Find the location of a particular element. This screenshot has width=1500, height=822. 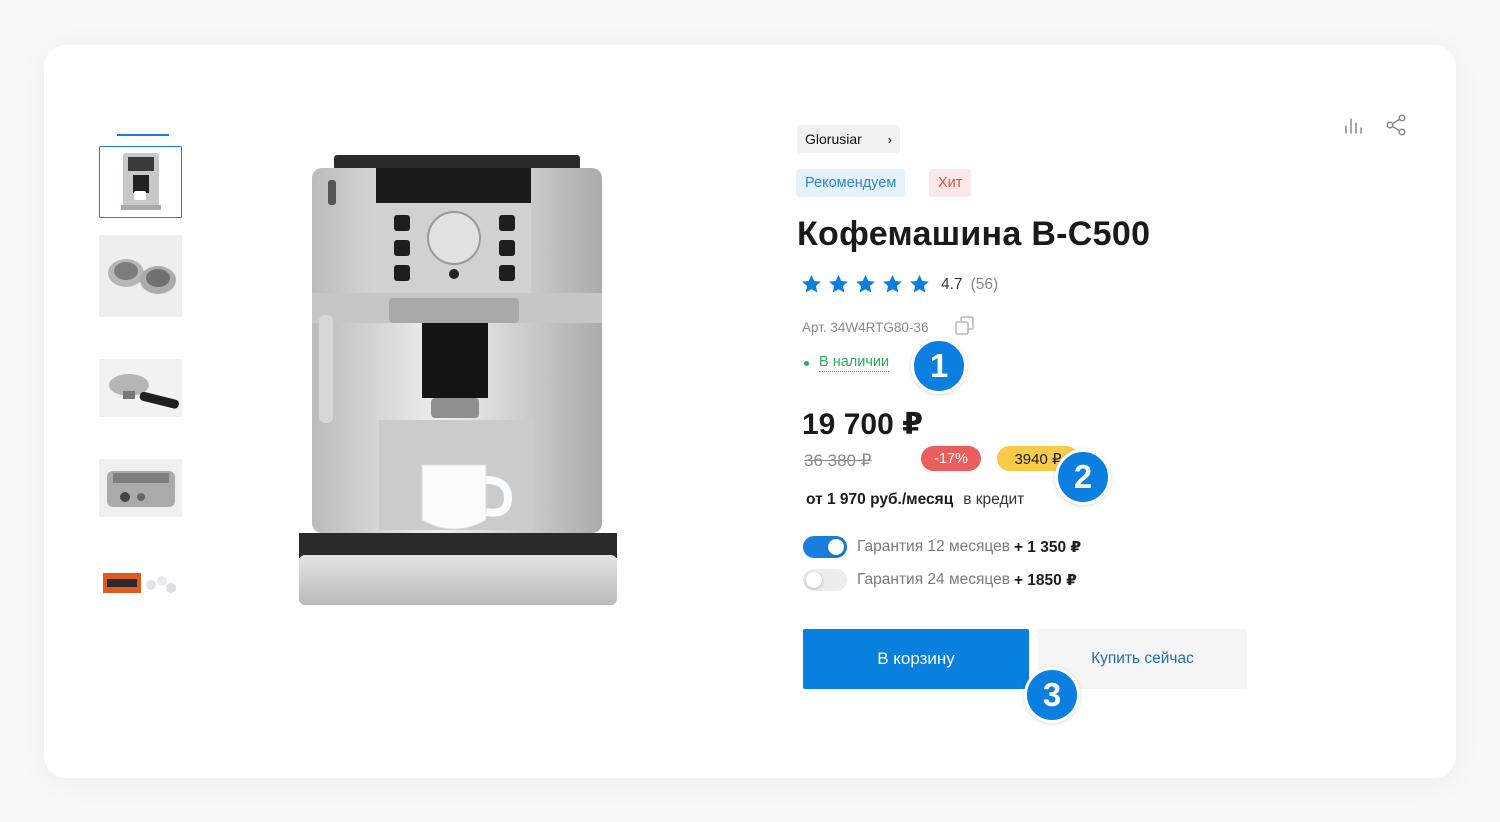

thumbnail-drip-tray is located at coordinates (140, 488).